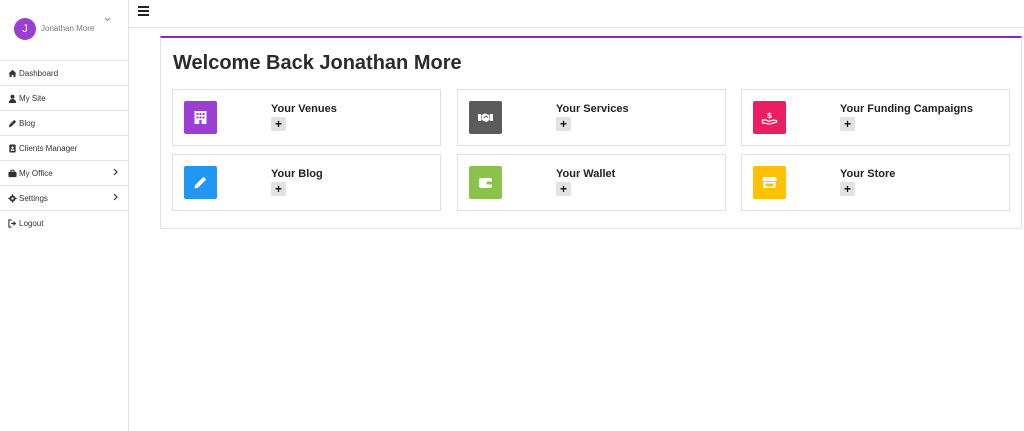 This screenshot has height=431, width=1024. Describe the element at coordinates (143, 11) in the screenshot. I see `hamburger-menu-icon` at that location.